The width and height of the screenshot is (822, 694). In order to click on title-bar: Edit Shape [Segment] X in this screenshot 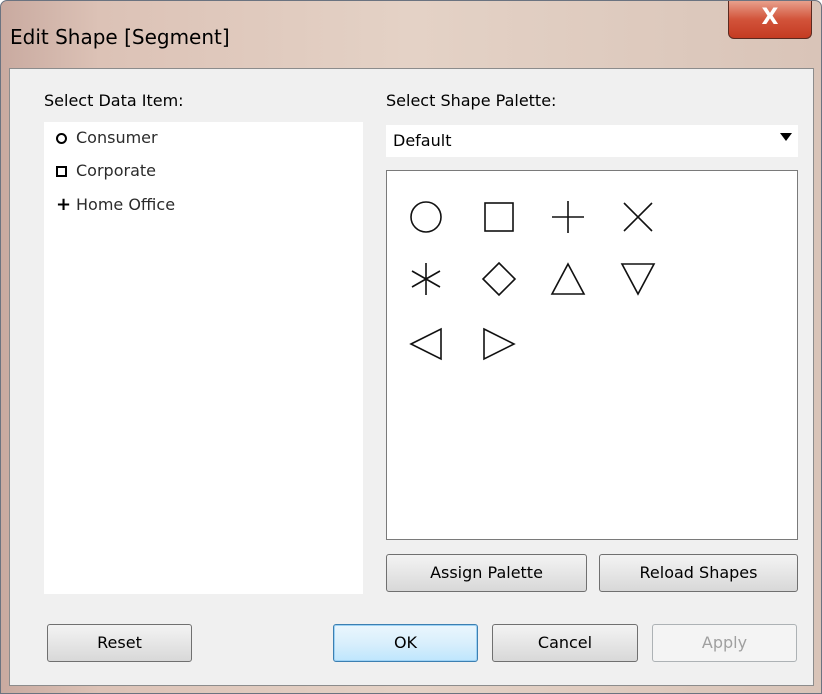, I will do `click(411, 35)`.